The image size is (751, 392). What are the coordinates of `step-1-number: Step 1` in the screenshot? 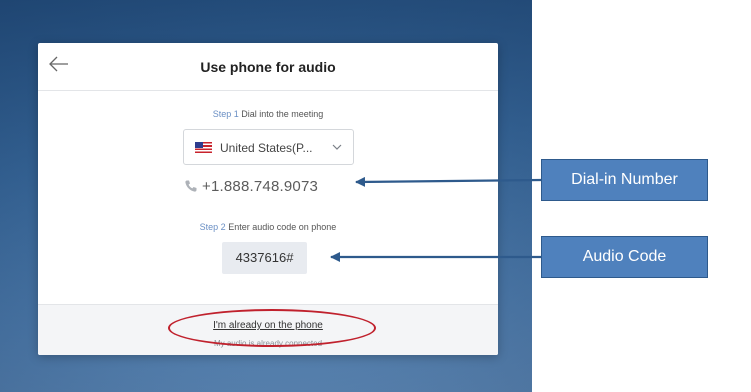 It's located at (225, 114).